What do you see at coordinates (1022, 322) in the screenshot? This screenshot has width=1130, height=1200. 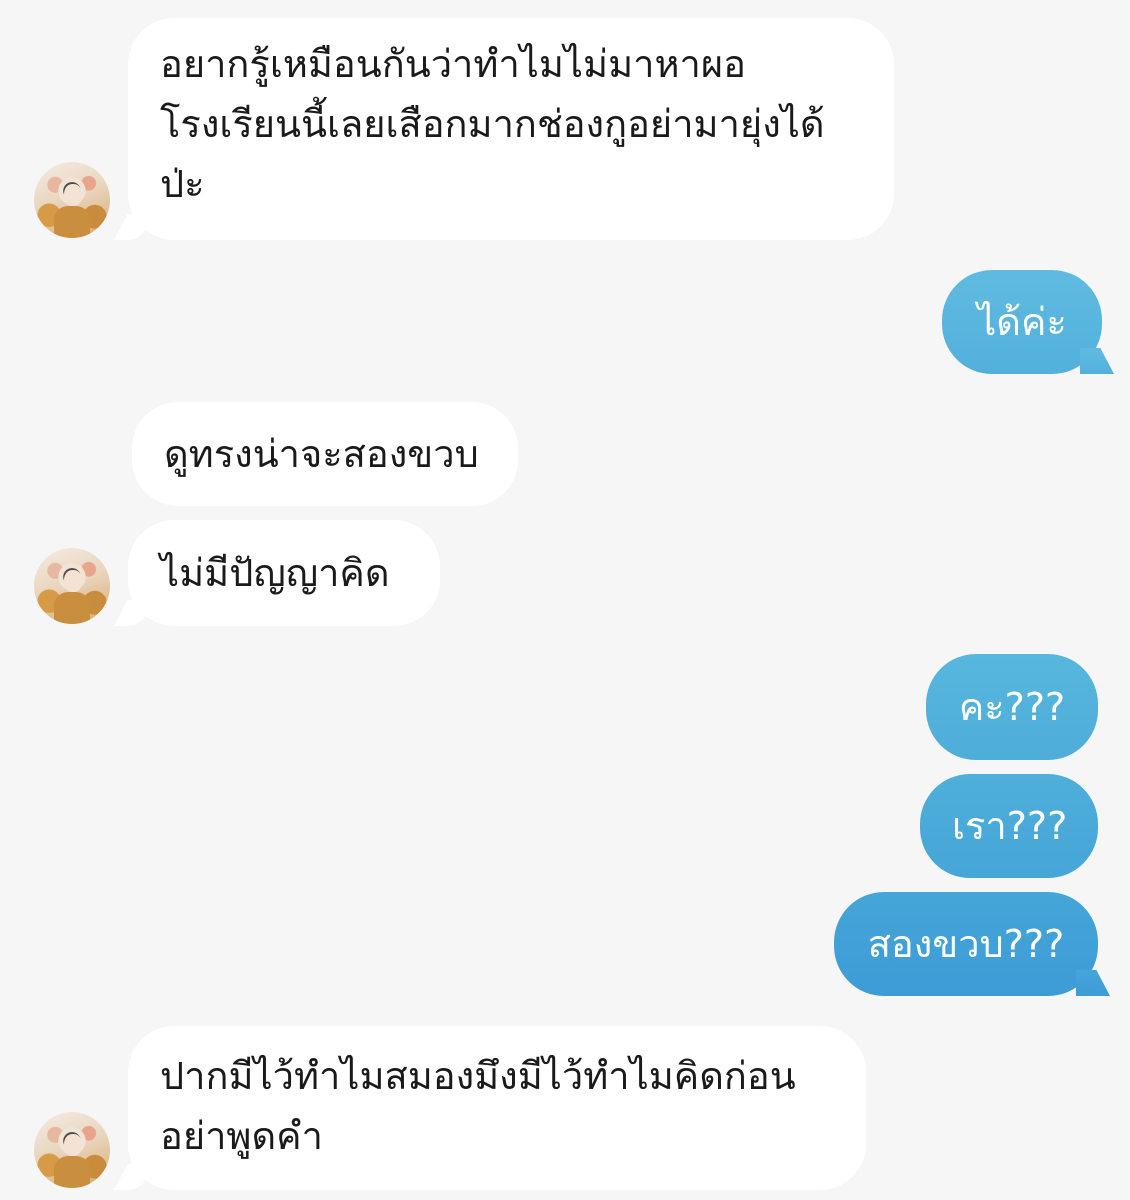 I see `outgoing-message-bubble: ได้ค่ะ` at bounding box center [1022, 322].